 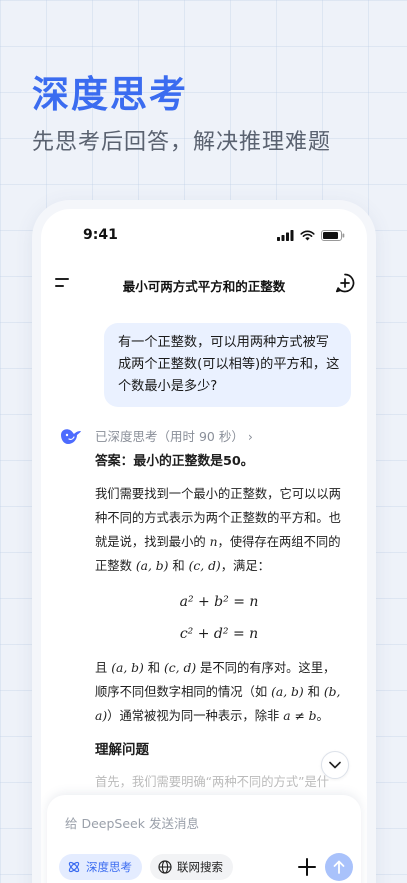 What do you see at coordinates (132, 822) in the screenshot?
I see `message-input: 给 DeepSeek 发送消息` at bounding box center [132, 822].